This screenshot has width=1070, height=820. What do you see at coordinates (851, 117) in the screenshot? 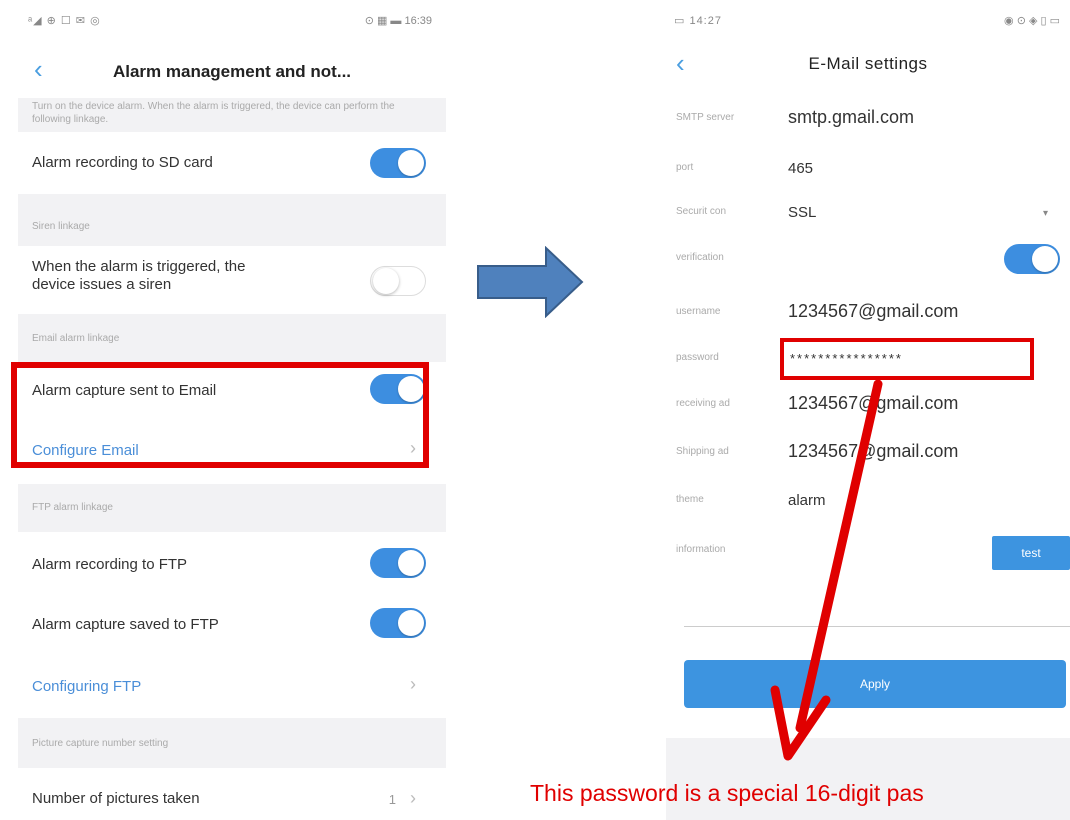
I see `smtp-server-input: smtp.gmail.com` at bounding box center [851, 117].